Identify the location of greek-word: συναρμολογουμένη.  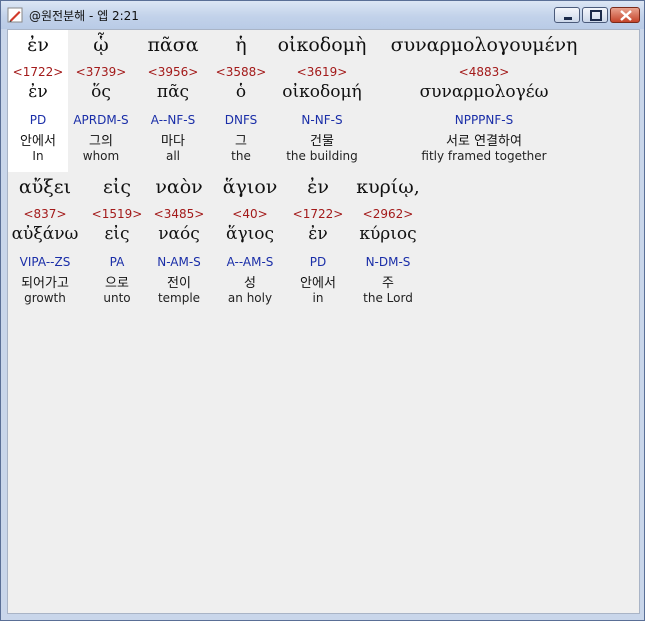
(484, 45).